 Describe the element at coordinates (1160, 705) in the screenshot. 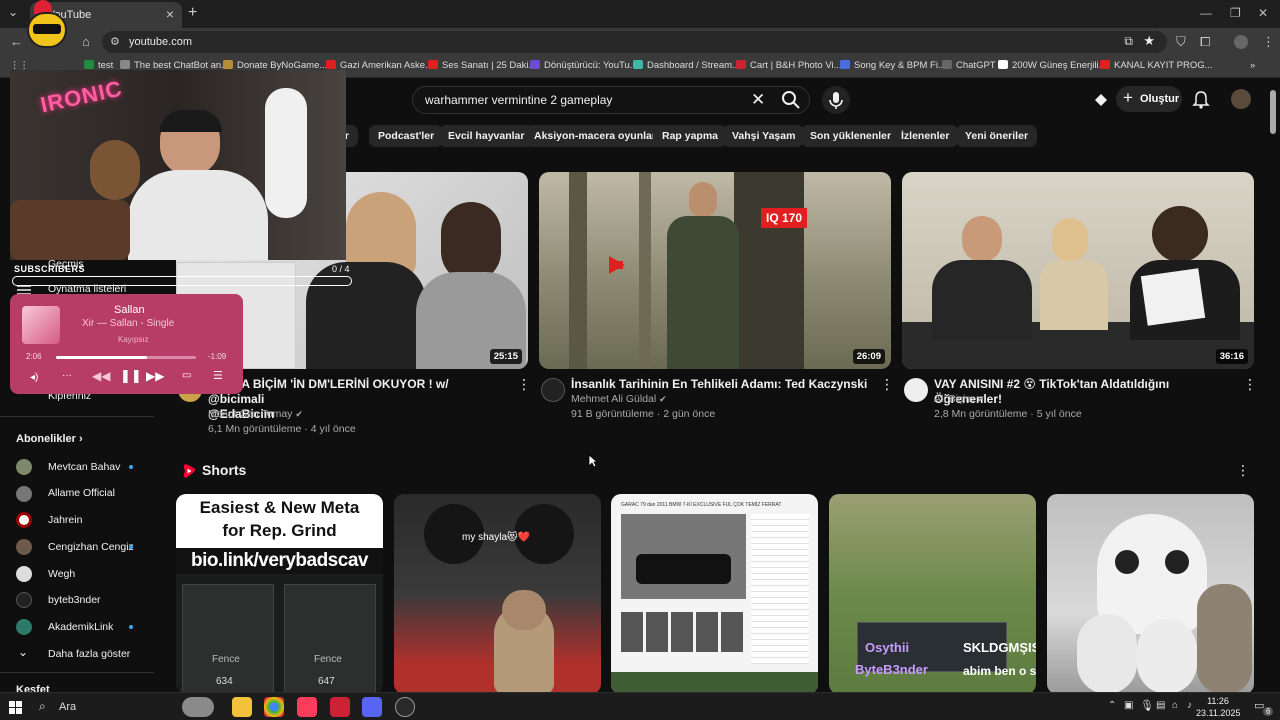

I see `tray-app-icon: ▤` at that location.